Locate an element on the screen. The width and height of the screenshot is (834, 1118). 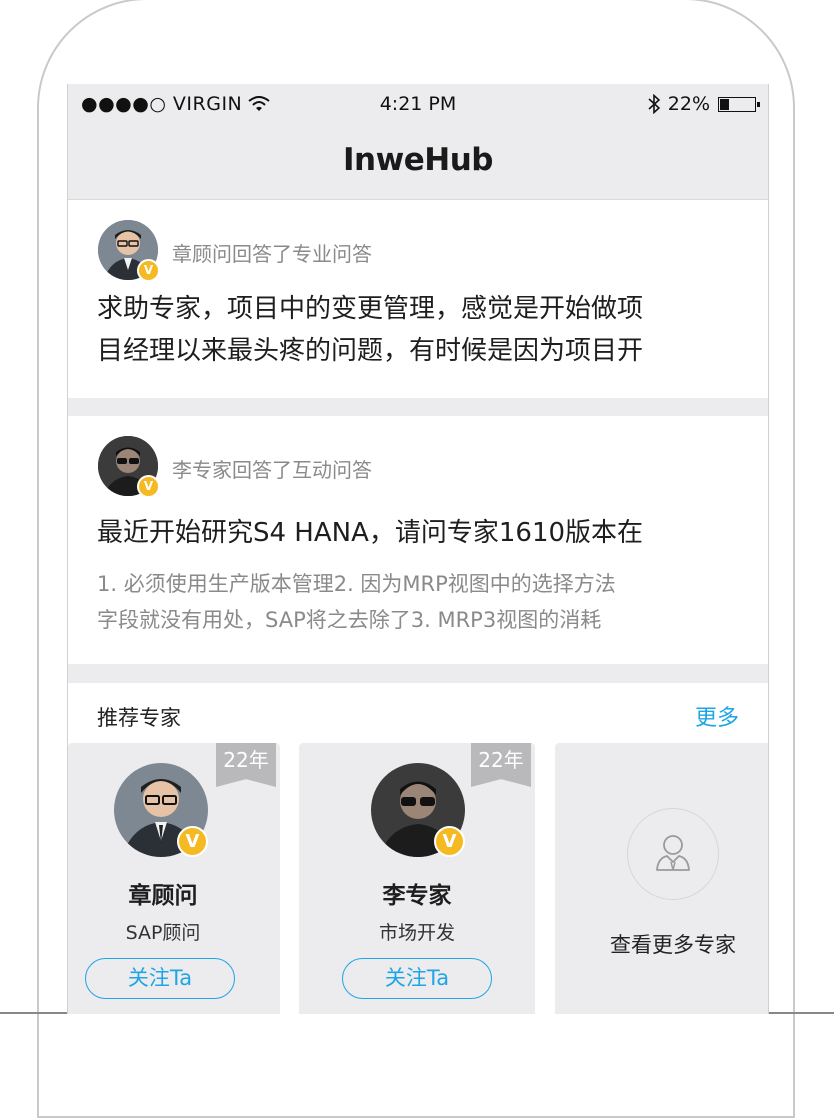
more-link: 更多 is located at coordinates (717, 716).